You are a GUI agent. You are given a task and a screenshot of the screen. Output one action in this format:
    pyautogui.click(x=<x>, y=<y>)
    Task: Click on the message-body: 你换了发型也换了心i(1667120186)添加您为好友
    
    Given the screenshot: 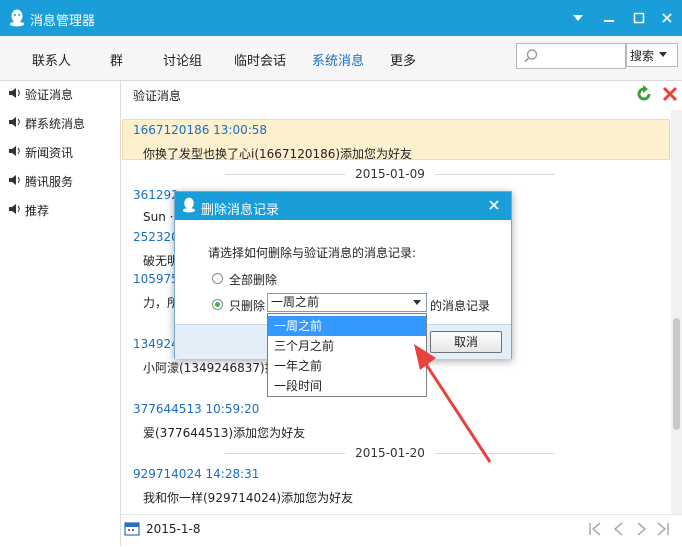 What is the action you would take?
    pyautogui.click(x=278, y=154)
    